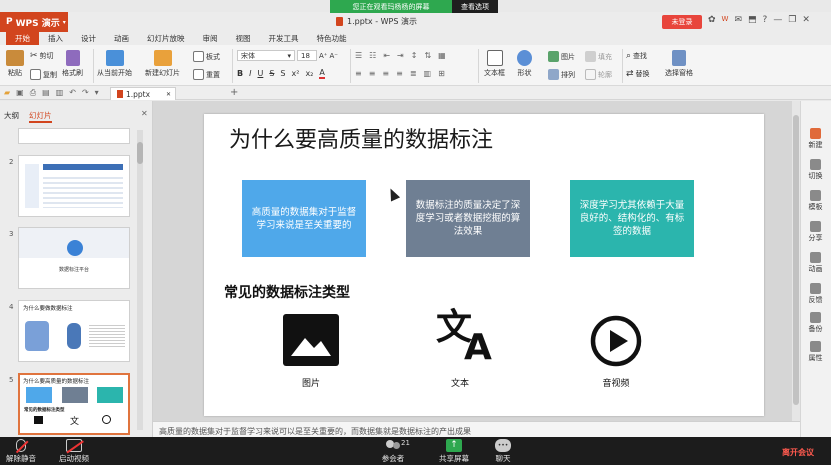 This screenshot has width=831, height=465. I want to click on login-button: 未登录, so click(682, 22).